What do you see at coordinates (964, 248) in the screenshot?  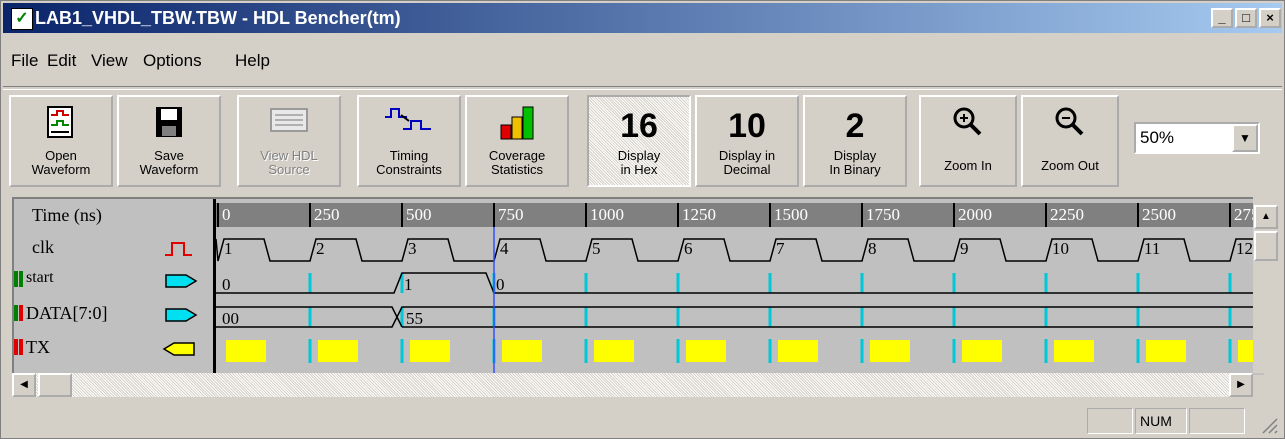 I see `clk-cycle-number: 9` at bounding box center [964, 248].